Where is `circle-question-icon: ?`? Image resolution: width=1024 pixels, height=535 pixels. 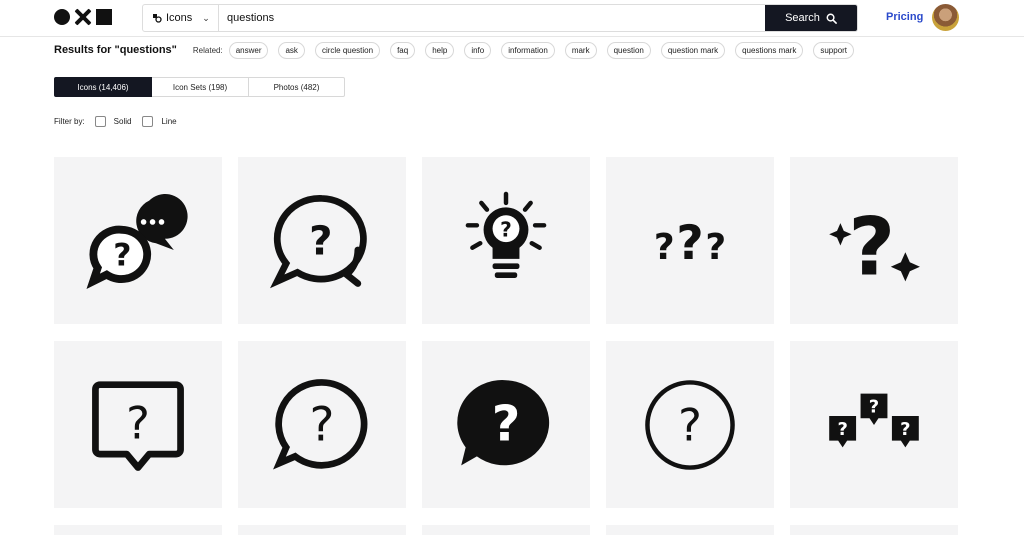
circle-question-icon: ? is located at coordinates (690, 424).